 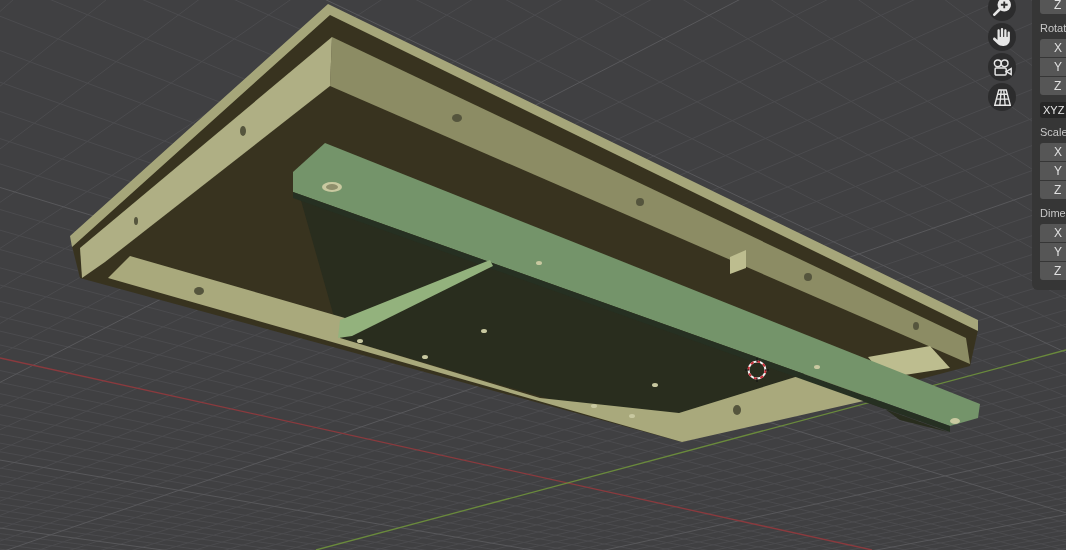 I want to click on hand-icon, so click(x=1002, y=37).